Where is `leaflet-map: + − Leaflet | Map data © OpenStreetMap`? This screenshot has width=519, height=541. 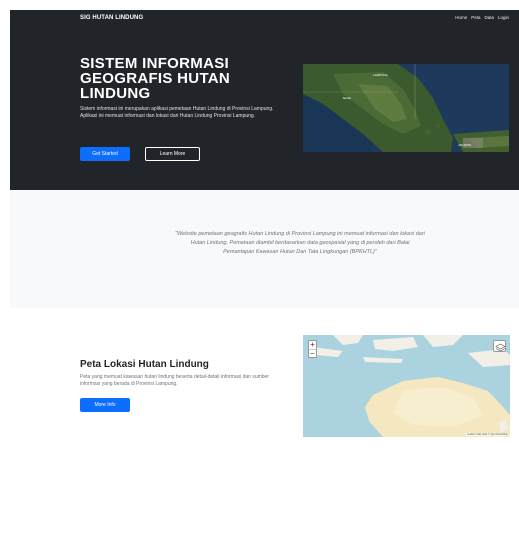 leaflet-map: + − Leaflet | Map data © OpenStreetMap is located at coordinates (406, 386).